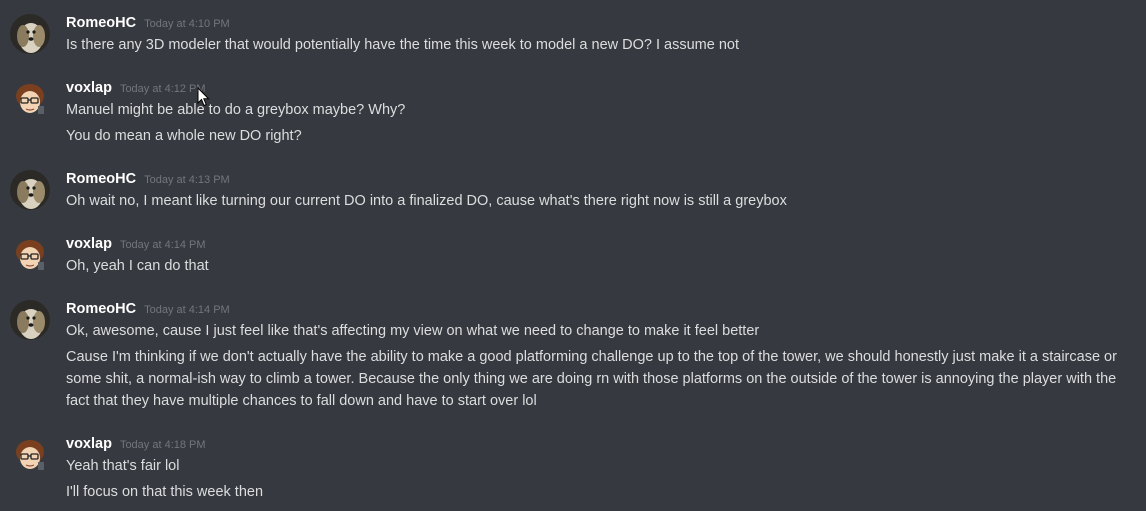 The width and height of the screenshot is (1146, 511). I want to click on message-header: voxlap Today at 4:18 PM, so click(136, 444).